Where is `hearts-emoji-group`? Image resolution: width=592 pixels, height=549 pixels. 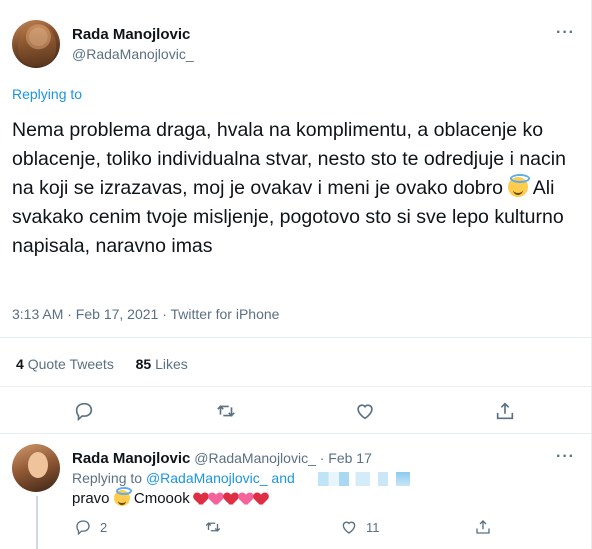
hearts-emoji-group is located at coordinates (231, 501).